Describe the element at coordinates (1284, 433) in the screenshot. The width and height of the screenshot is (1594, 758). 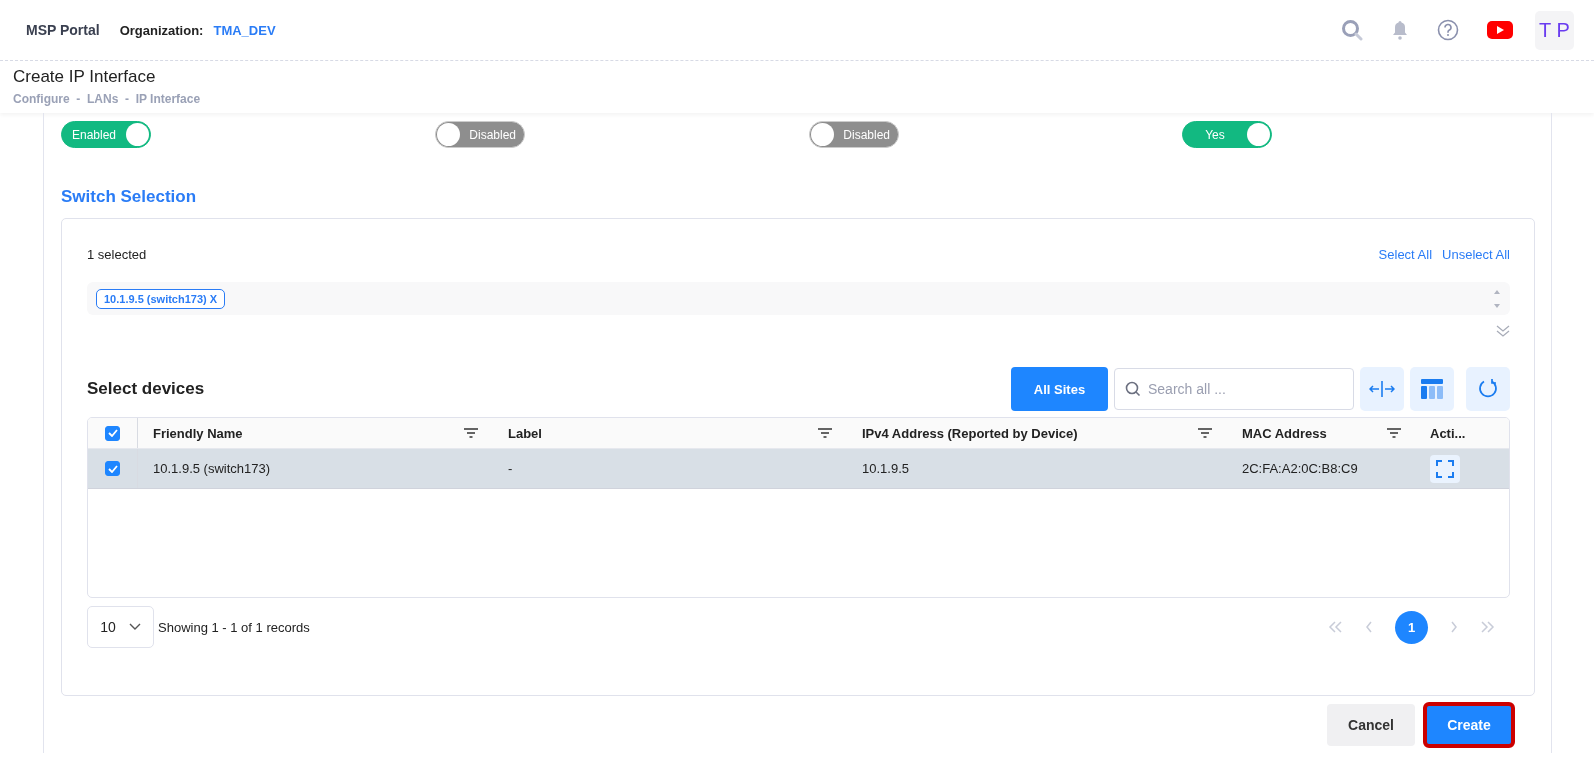
I see `column-header: MAC Address` at that location.